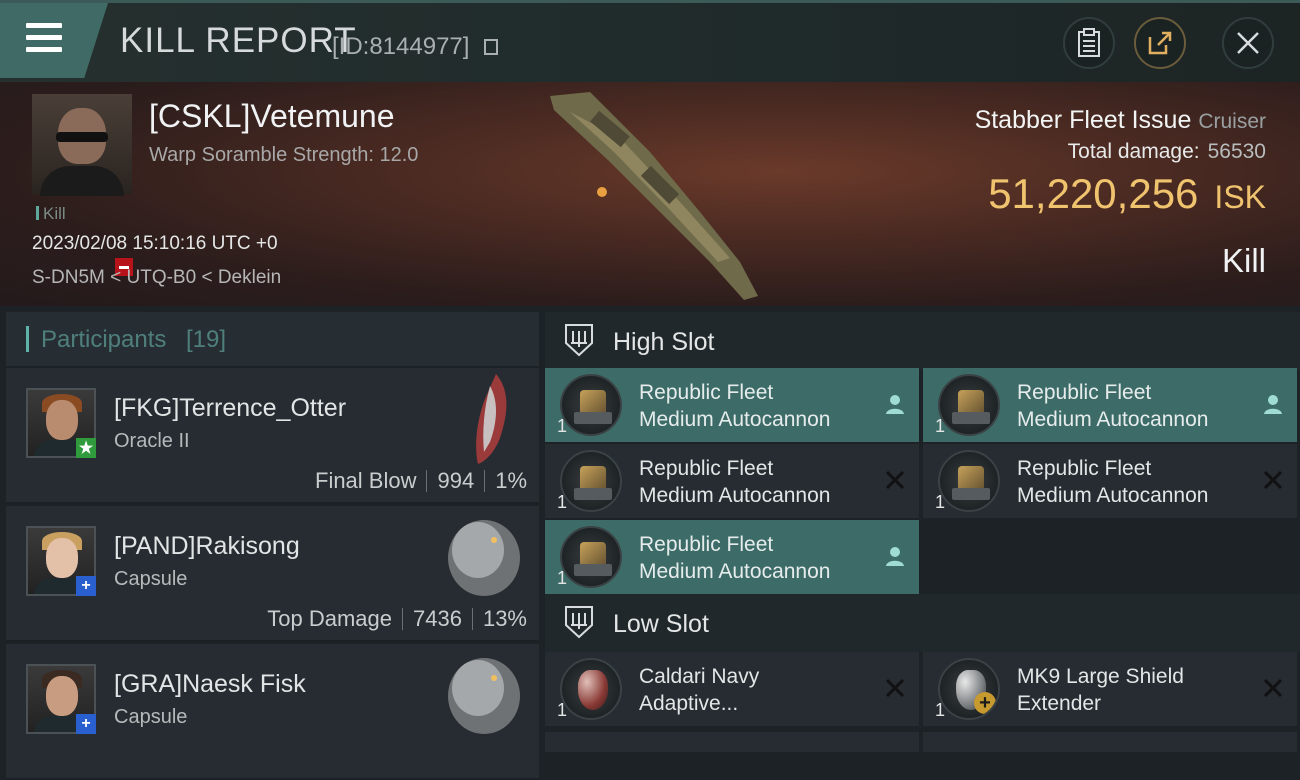 This screenshot has width=1300, height=780. I want to click on module-item: + 1 MK9 Large Shield Extender, so click(1110, 689).